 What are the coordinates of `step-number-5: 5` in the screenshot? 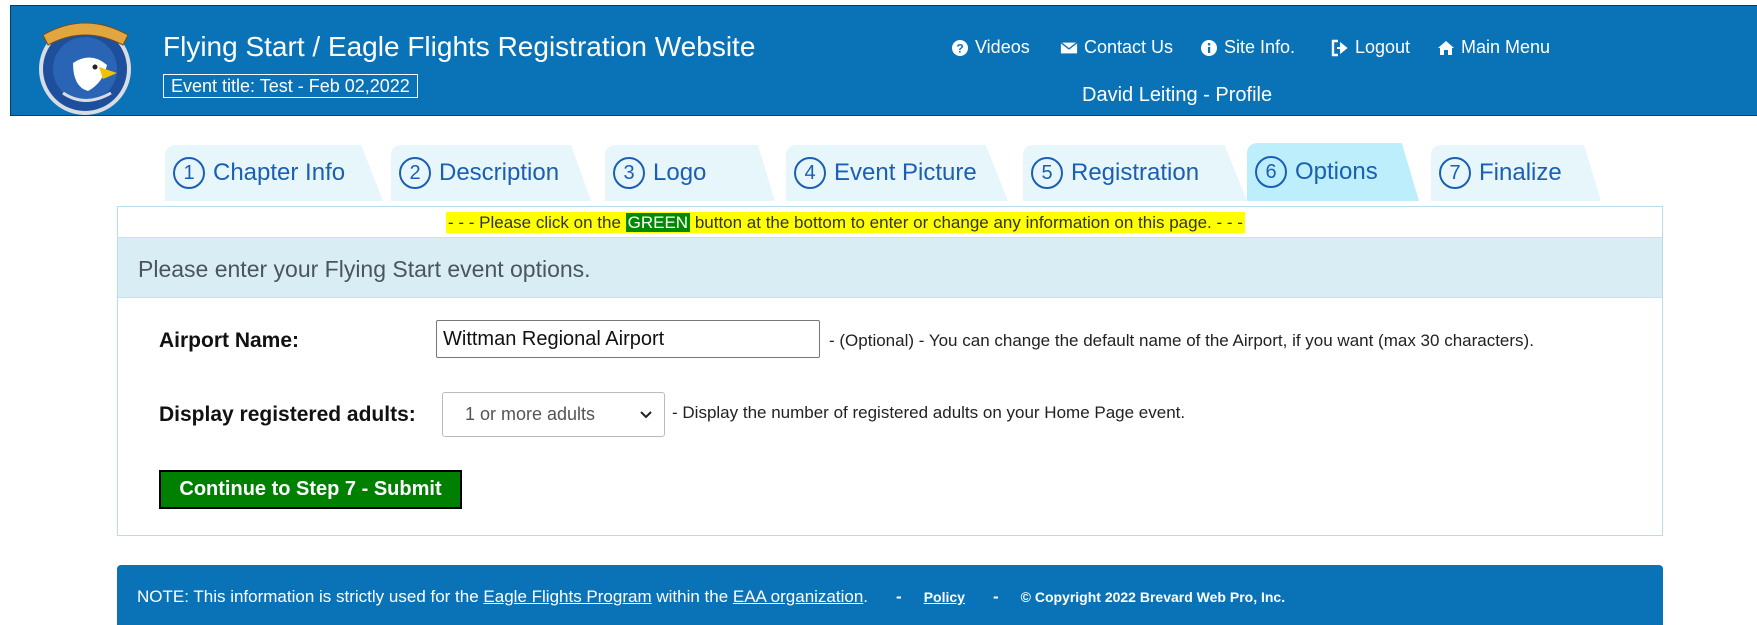 It's located at (1047, 173).